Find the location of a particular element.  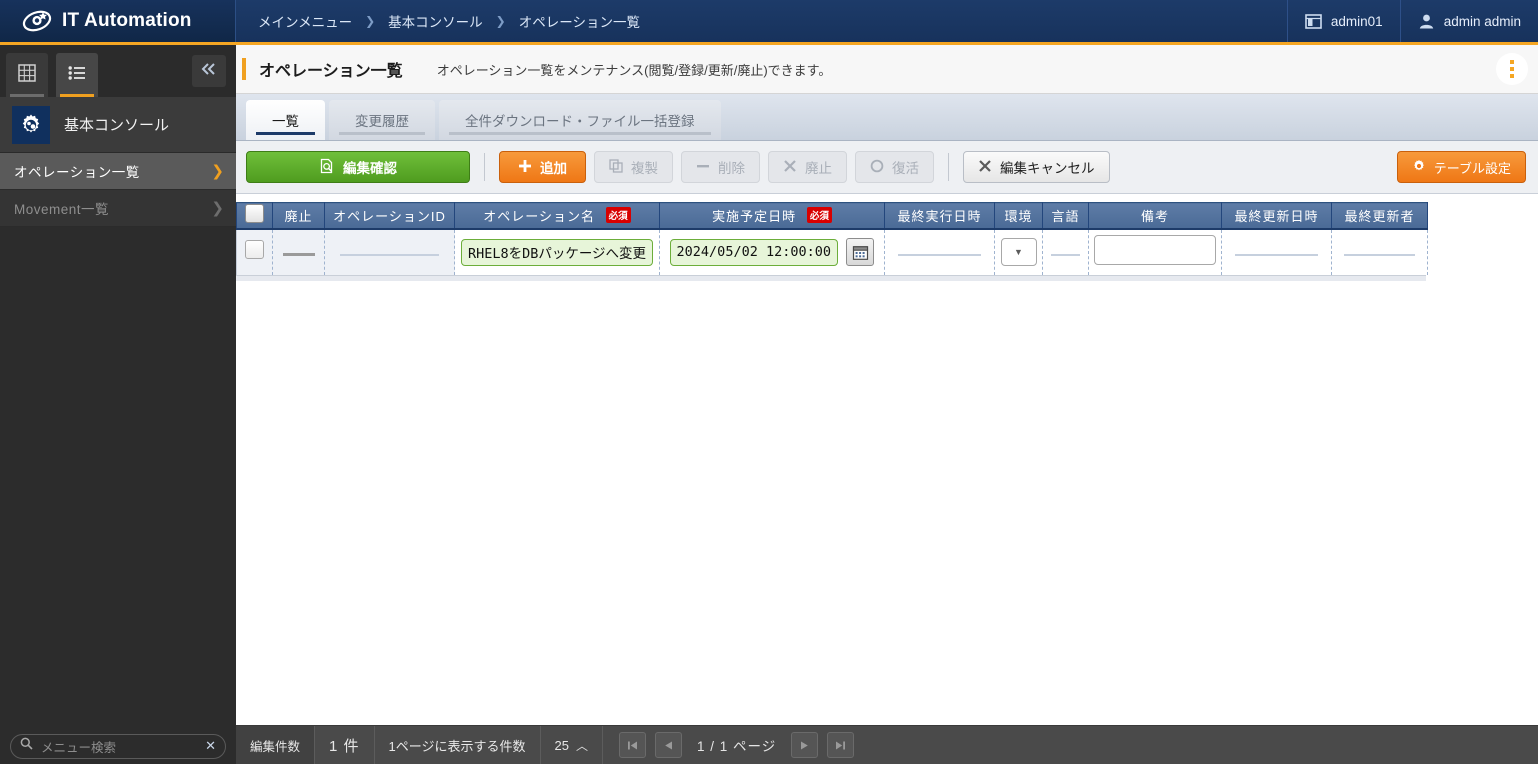

button-label: 復活 is located at coordinates (905, 168).